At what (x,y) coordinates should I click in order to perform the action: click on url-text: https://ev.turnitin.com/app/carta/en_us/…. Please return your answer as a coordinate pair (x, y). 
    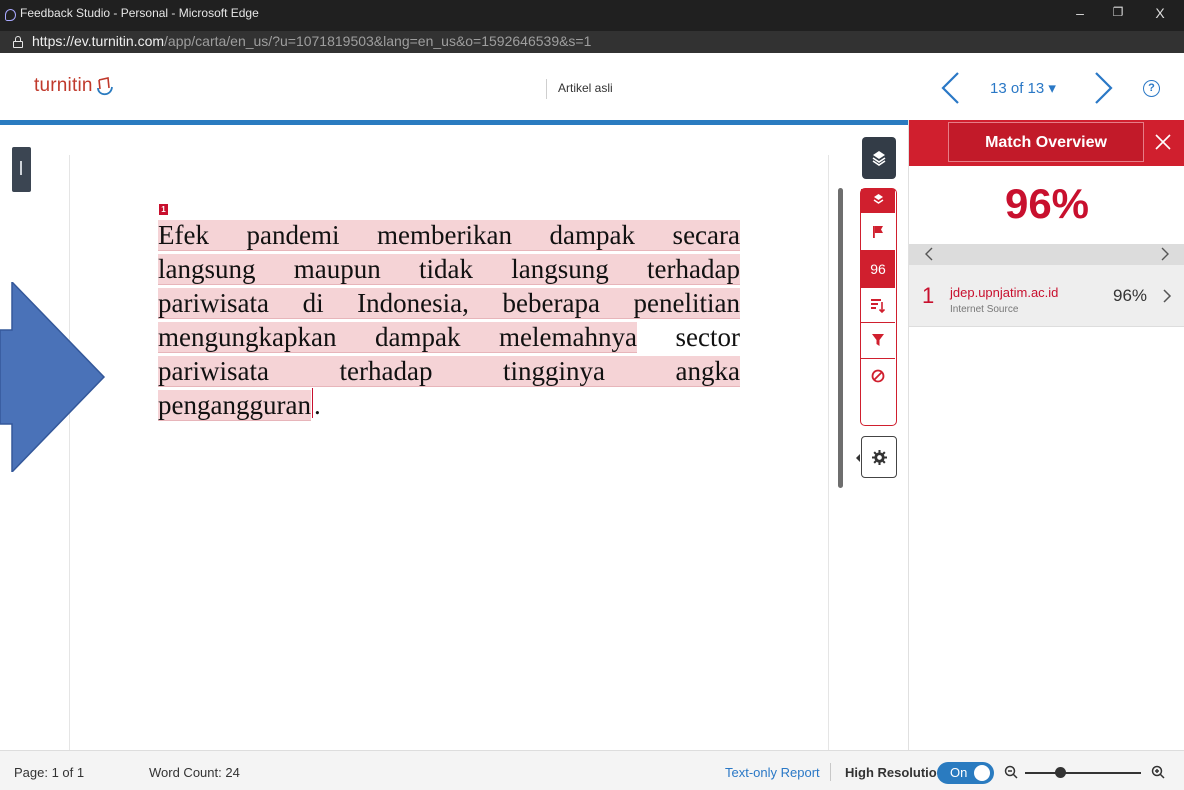
    Looking at the image, I should click on (311, 41).